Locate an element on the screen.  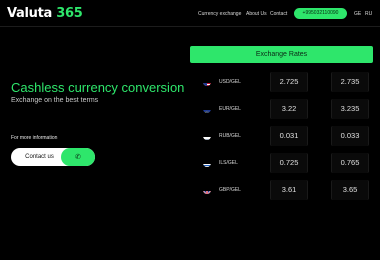
sell-rate: 2.735 is located at coordinates (350, 81).